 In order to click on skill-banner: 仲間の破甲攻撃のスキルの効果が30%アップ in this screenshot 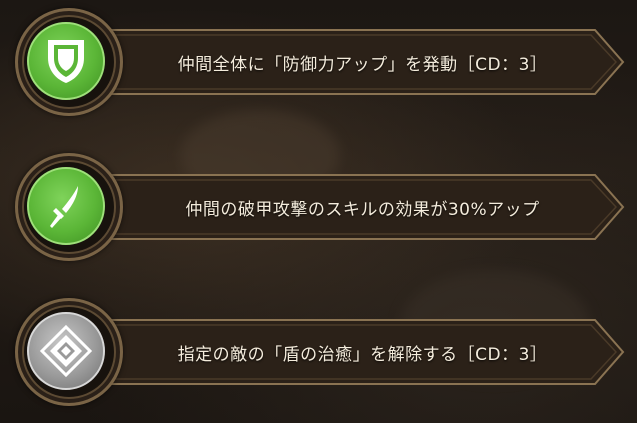, I will do `click(360, 207)`.